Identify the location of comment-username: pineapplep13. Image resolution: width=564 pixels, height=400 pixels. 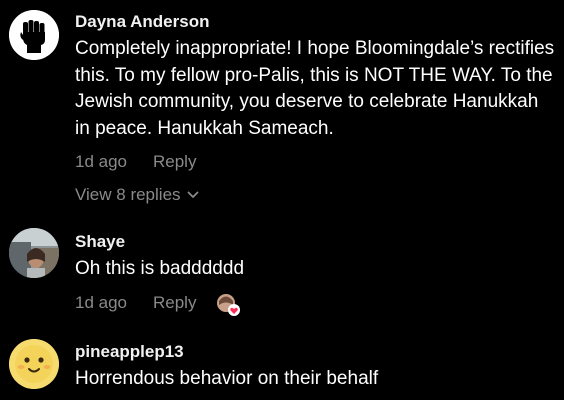
(315, 352).